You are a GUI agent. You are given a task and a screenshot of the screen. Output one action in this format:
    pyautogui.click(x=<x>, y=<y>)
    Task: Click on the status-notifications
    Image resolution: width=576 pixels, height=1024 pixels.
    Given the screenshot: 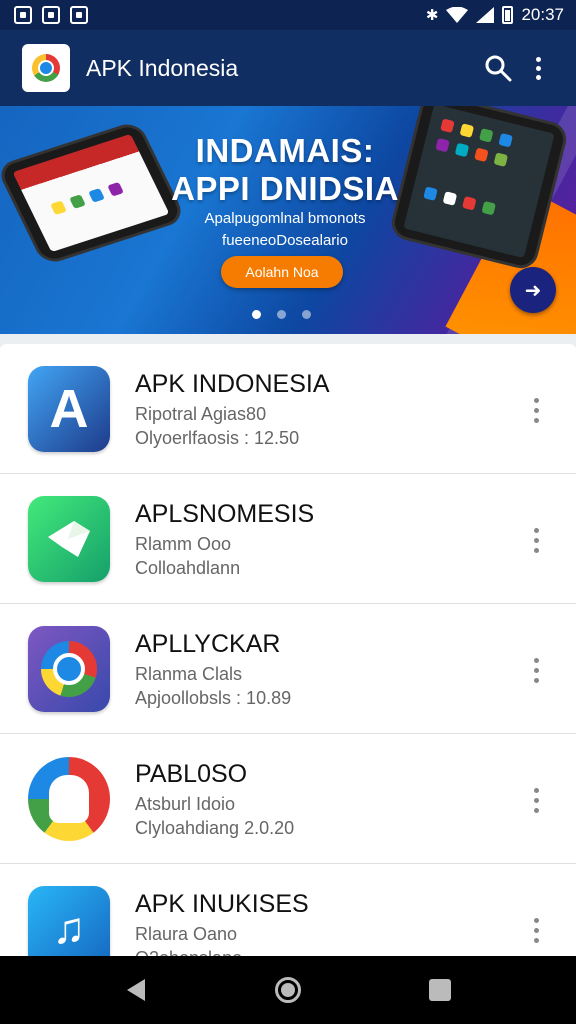 What is the action you would take?
    pyautogui.click(x=51, y=15)
    